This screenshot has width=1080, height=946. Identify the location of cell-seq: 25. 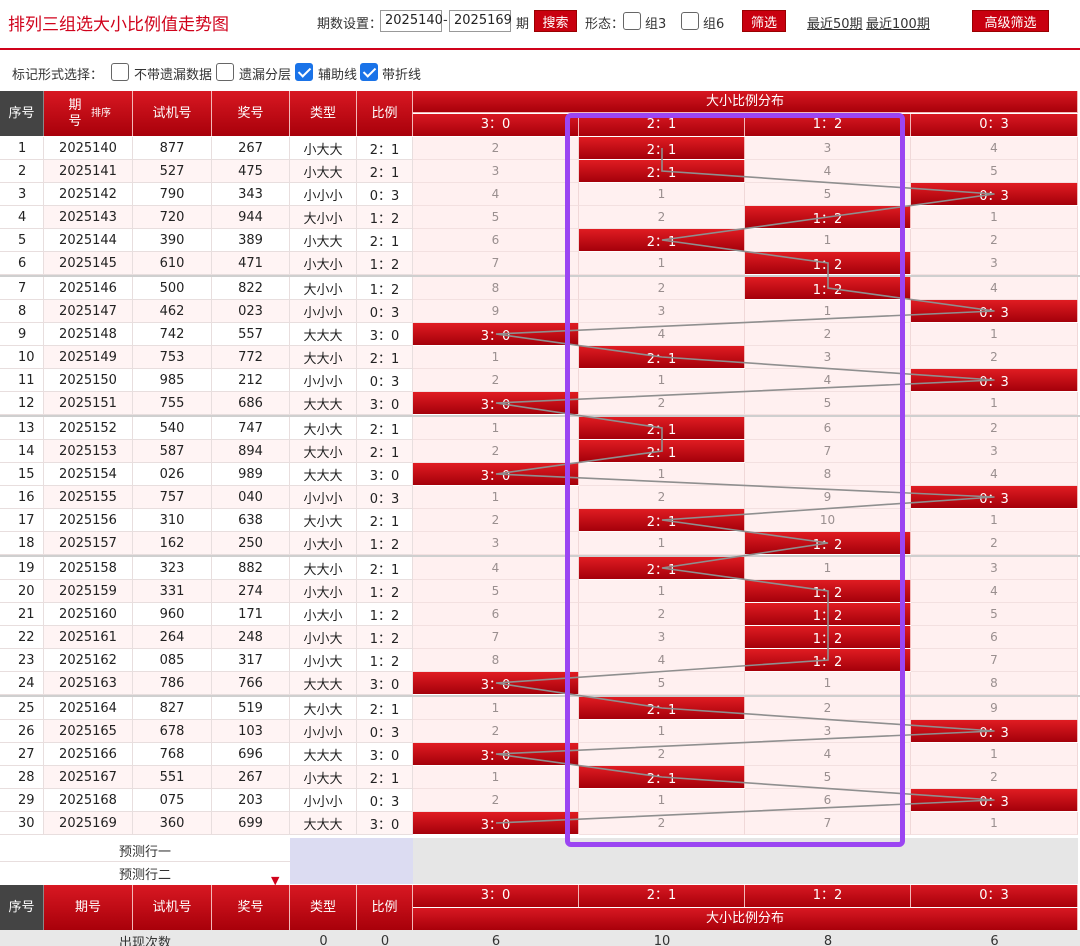
(22, 708).